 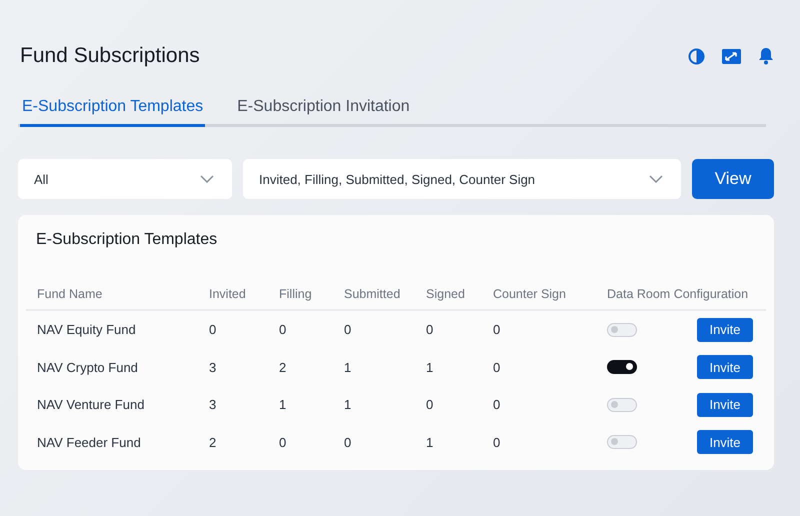 What do you see at coordinates (89, 442) in the screenshot?
I see `table-cell-text: NAV Feeder Fund` at bounding box center [89, 442].